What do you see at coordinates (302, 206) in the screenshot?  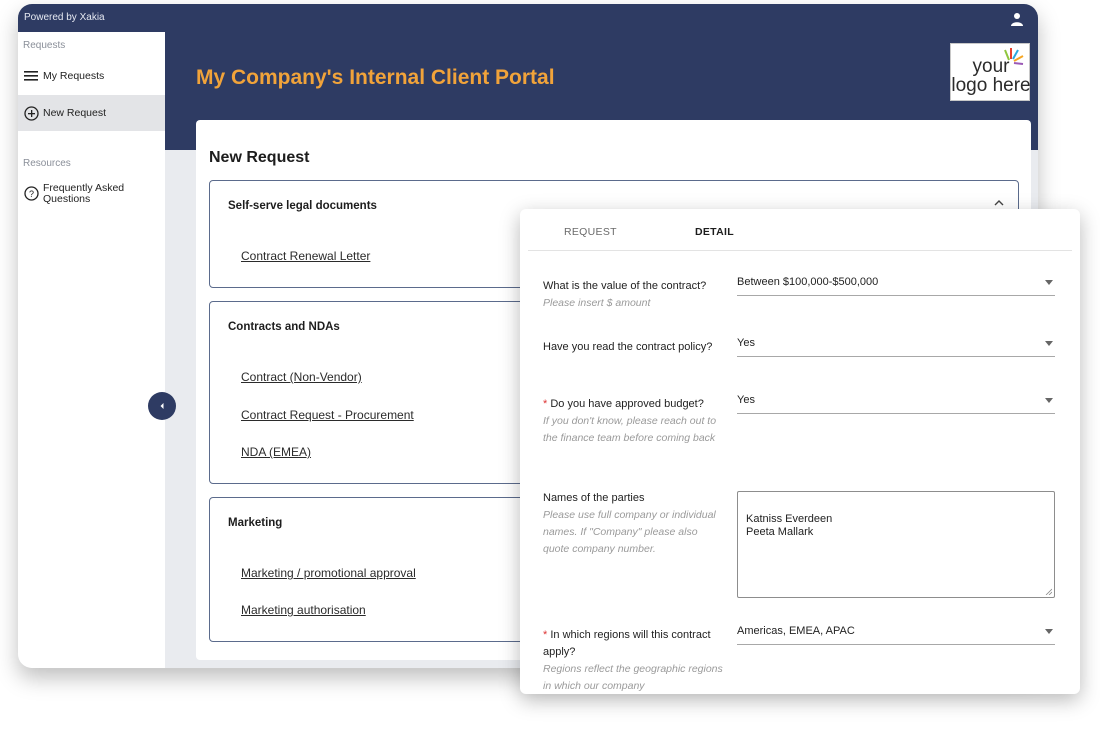 I see `group-title: Self-serve legal documents` at bounding box center [302, 206].